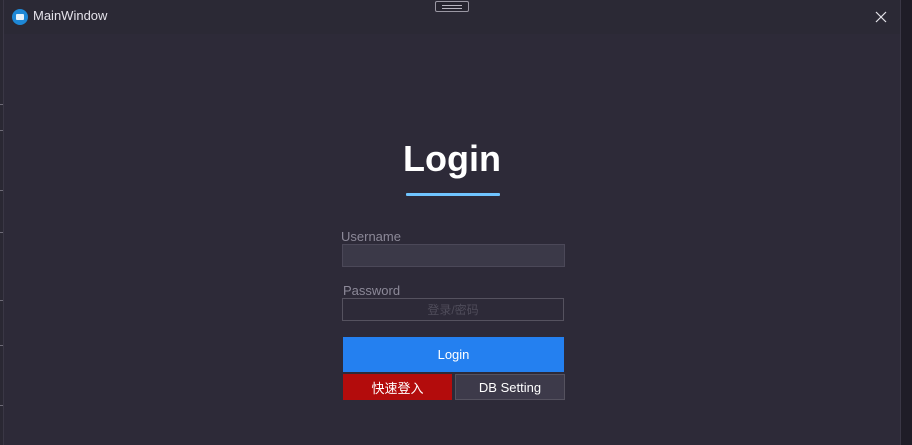  Describe the element at coordinates (510, 387) in the screenshot. I see `db-setting-button: DB Setting` at that location.